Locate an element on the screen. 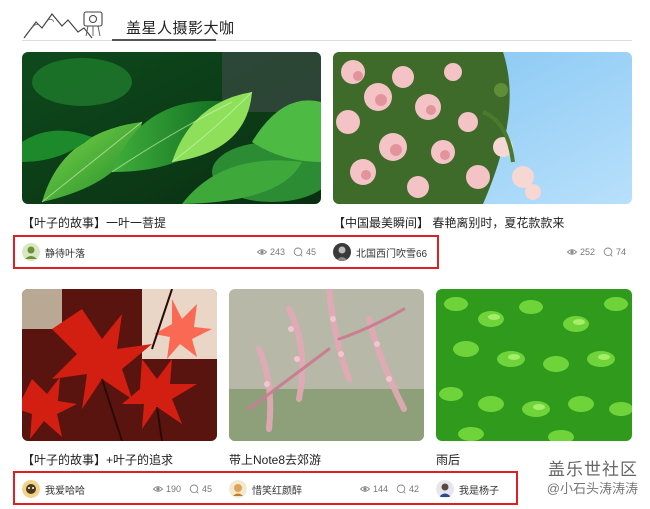  section-title: 盖星人摄影大咖 is located at coordinates (180, 28).